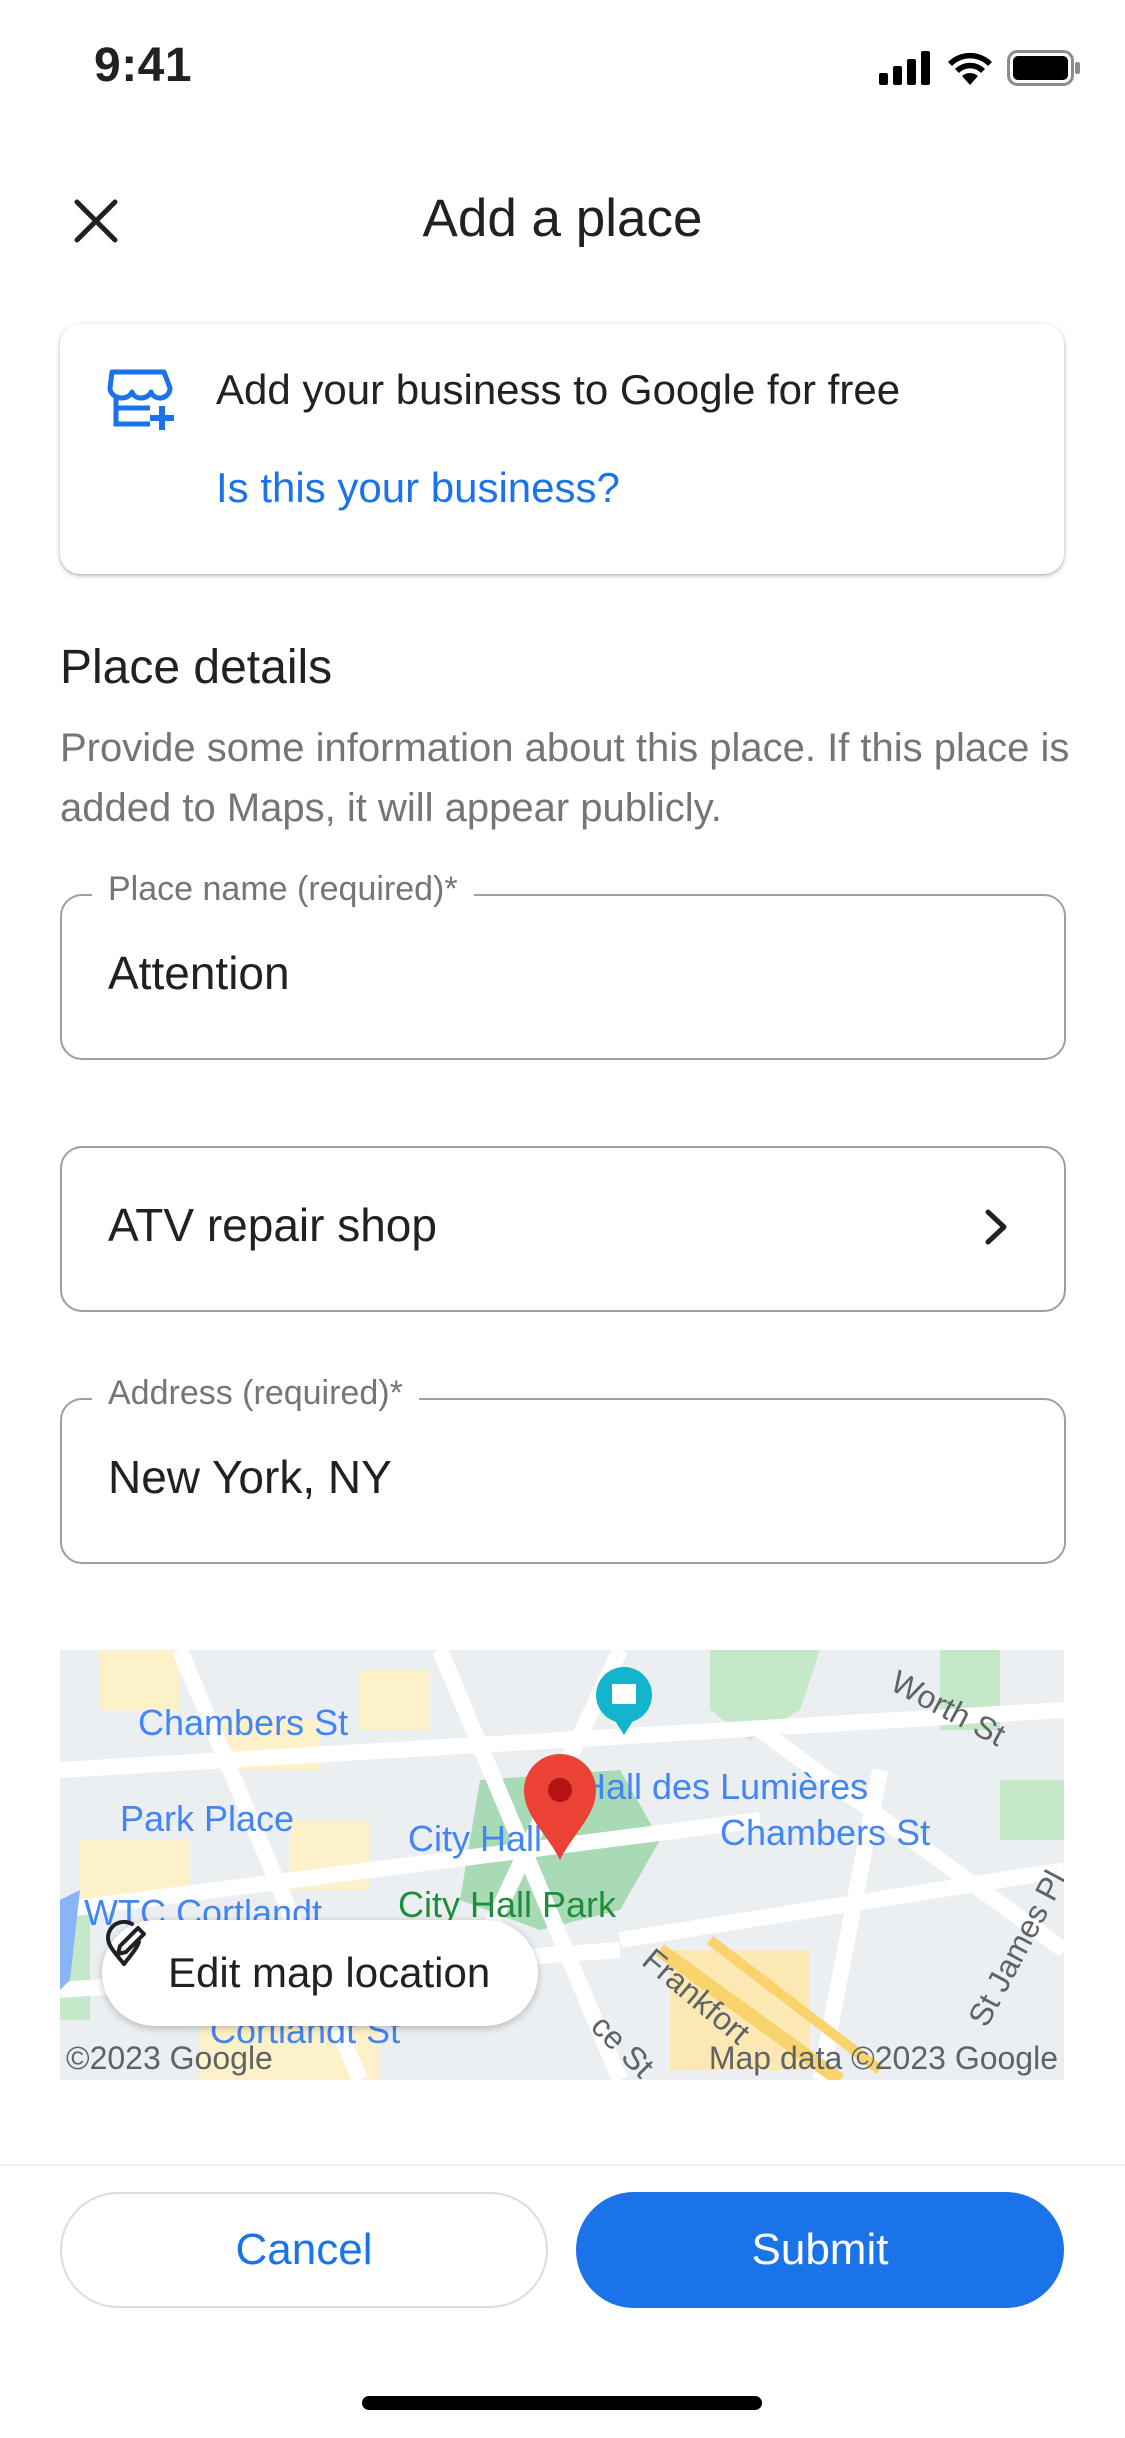 This screenshot has width=1125, height=2438. What do you see at coordinates (825, 1832) in the screenshot?
I see `map-label-chambers-st-right: Chambers St` at bounding box center [825, 1832].